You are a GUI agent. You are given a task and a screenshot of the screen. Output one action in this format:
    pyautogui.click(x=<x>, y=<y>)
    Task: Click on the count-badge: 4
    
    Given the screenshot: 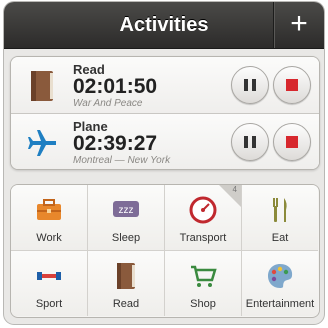 What is the action you would take?
    pyautogui.click(x=234, y=189)
    